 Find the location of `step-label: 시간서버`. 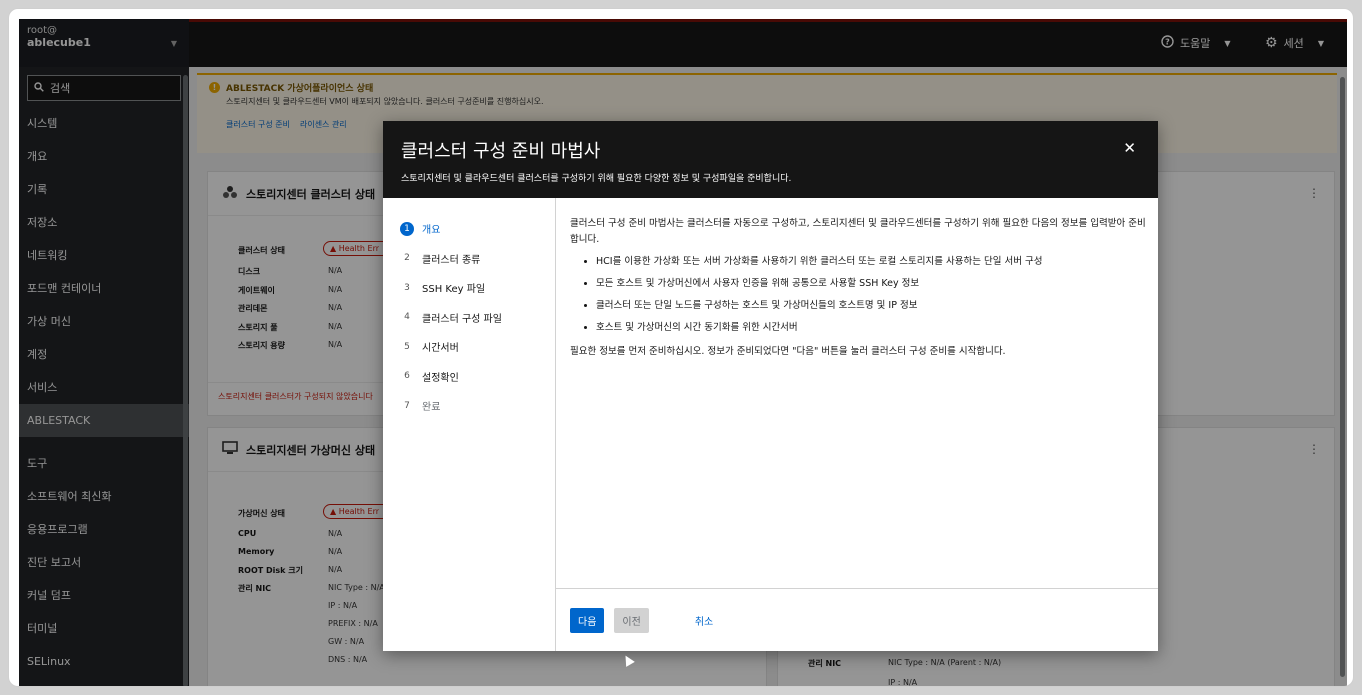

step-label: 시간서버 is located at coordinates (440, 349).